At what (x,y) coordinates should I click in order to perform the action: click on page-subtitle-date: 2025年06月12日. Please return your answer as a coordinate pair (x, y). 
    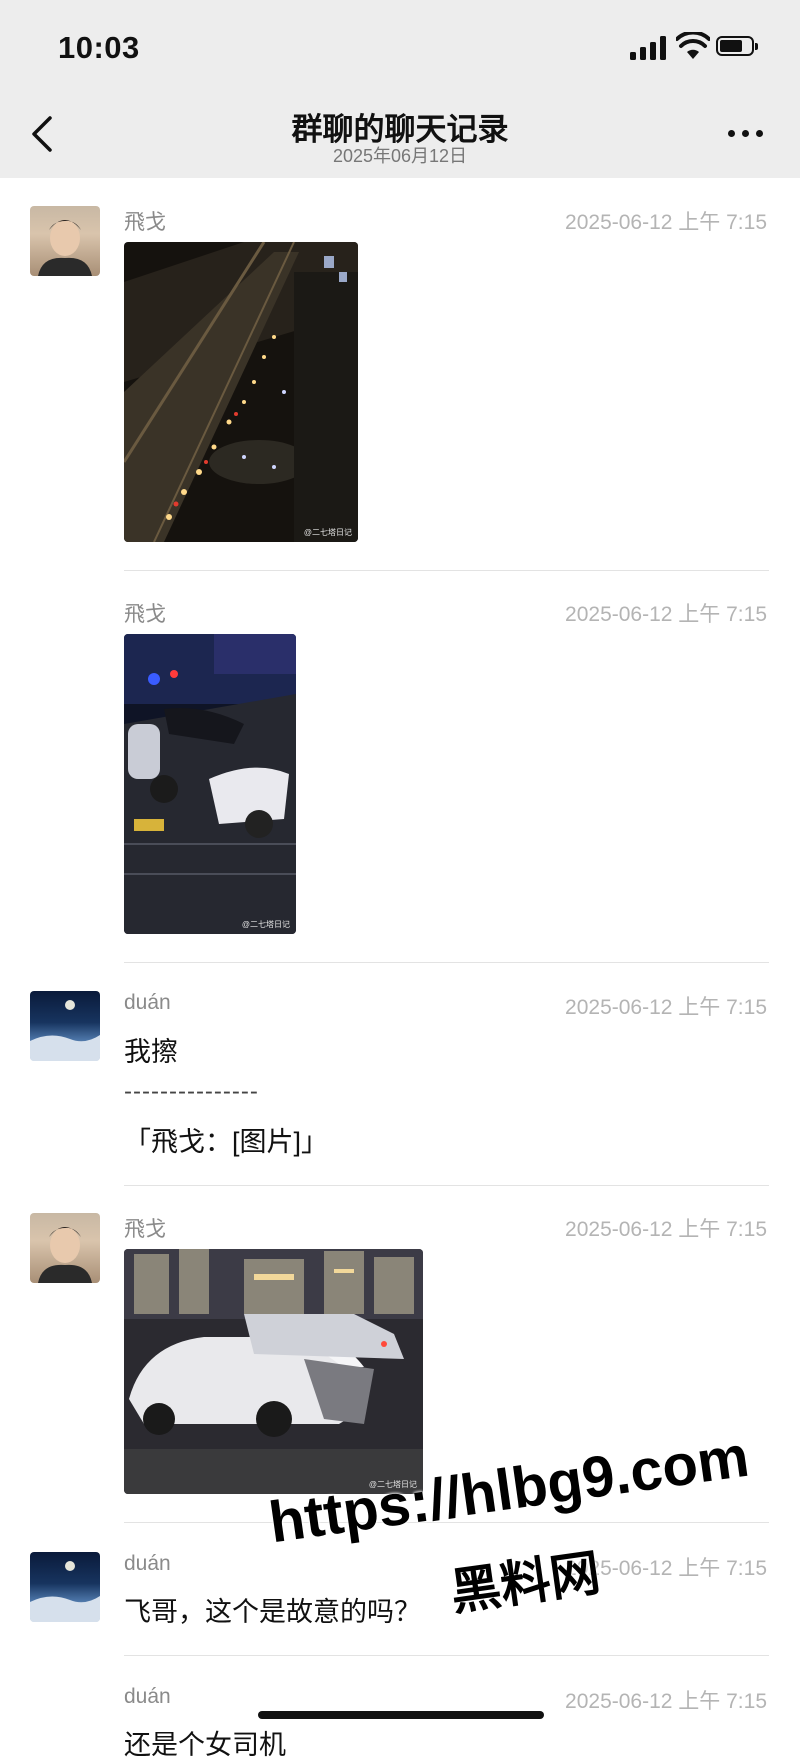
    Looking at the image, I should click on (400, 156).